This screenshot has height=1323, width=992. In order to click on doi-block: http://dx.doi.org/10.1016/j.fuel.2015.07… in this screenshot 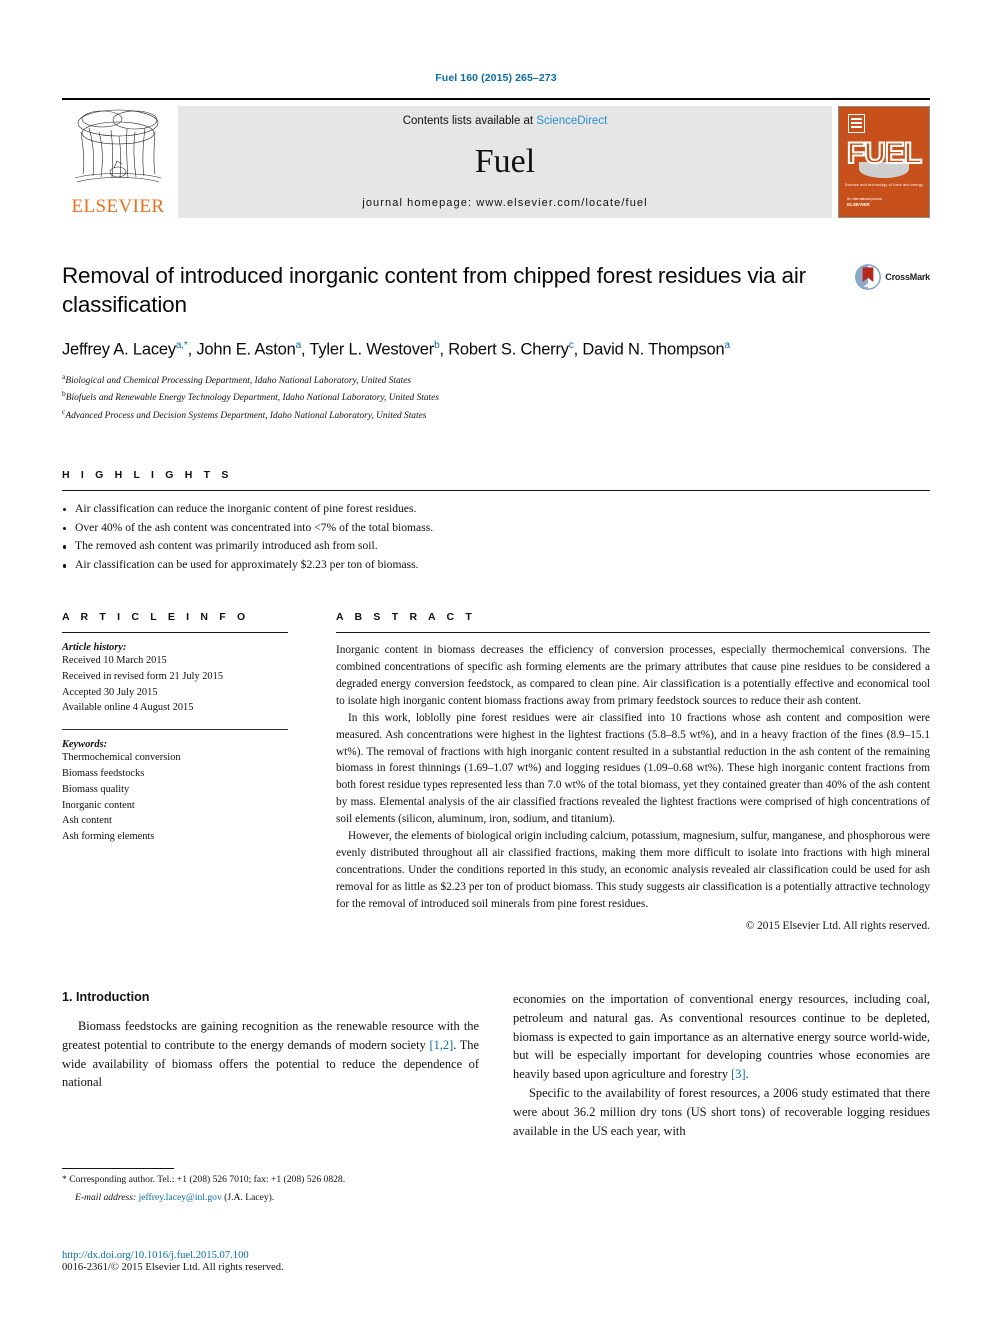, I will do `click(173, 1261)`.